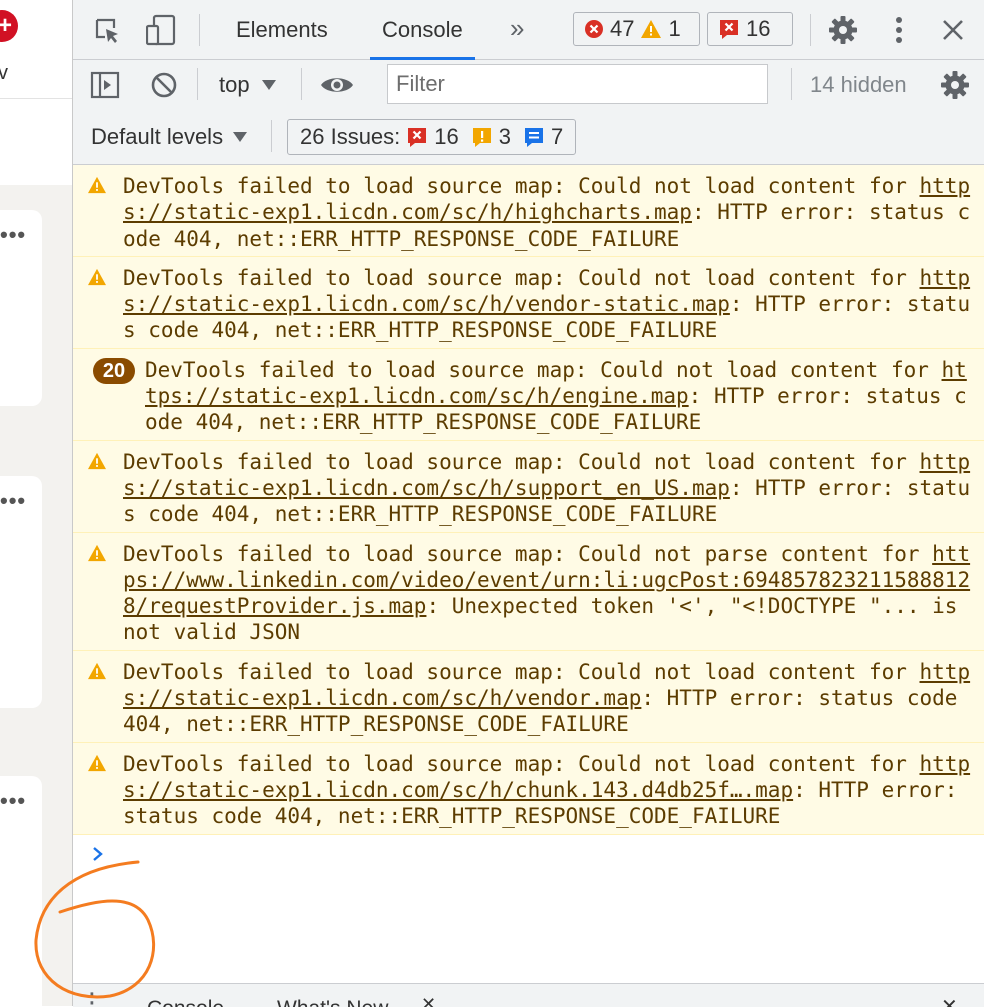 This screenshot has height=1007, width=984. I want to click on repeat-count-badge: 20, so click(114, 370).